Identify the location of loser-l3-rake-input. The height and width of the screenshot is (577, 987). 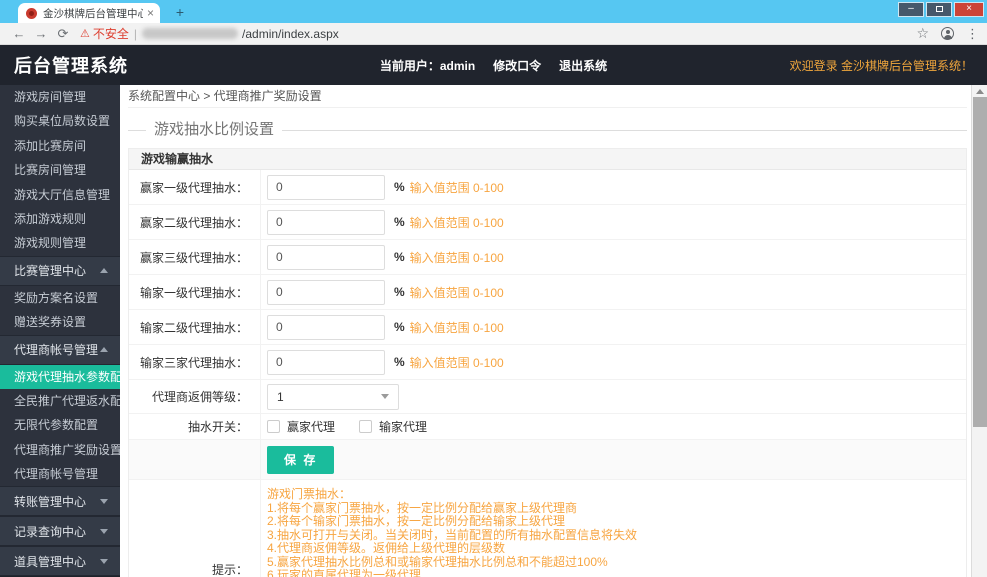
(326, 362).